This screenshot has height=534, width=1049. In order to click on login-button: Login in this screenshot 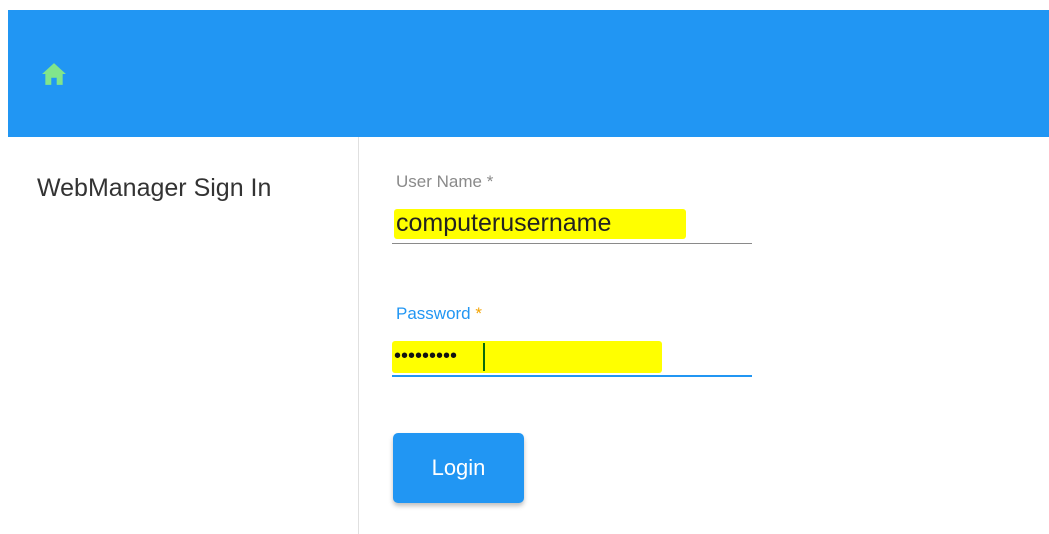, I will do `click(458, 468)`.